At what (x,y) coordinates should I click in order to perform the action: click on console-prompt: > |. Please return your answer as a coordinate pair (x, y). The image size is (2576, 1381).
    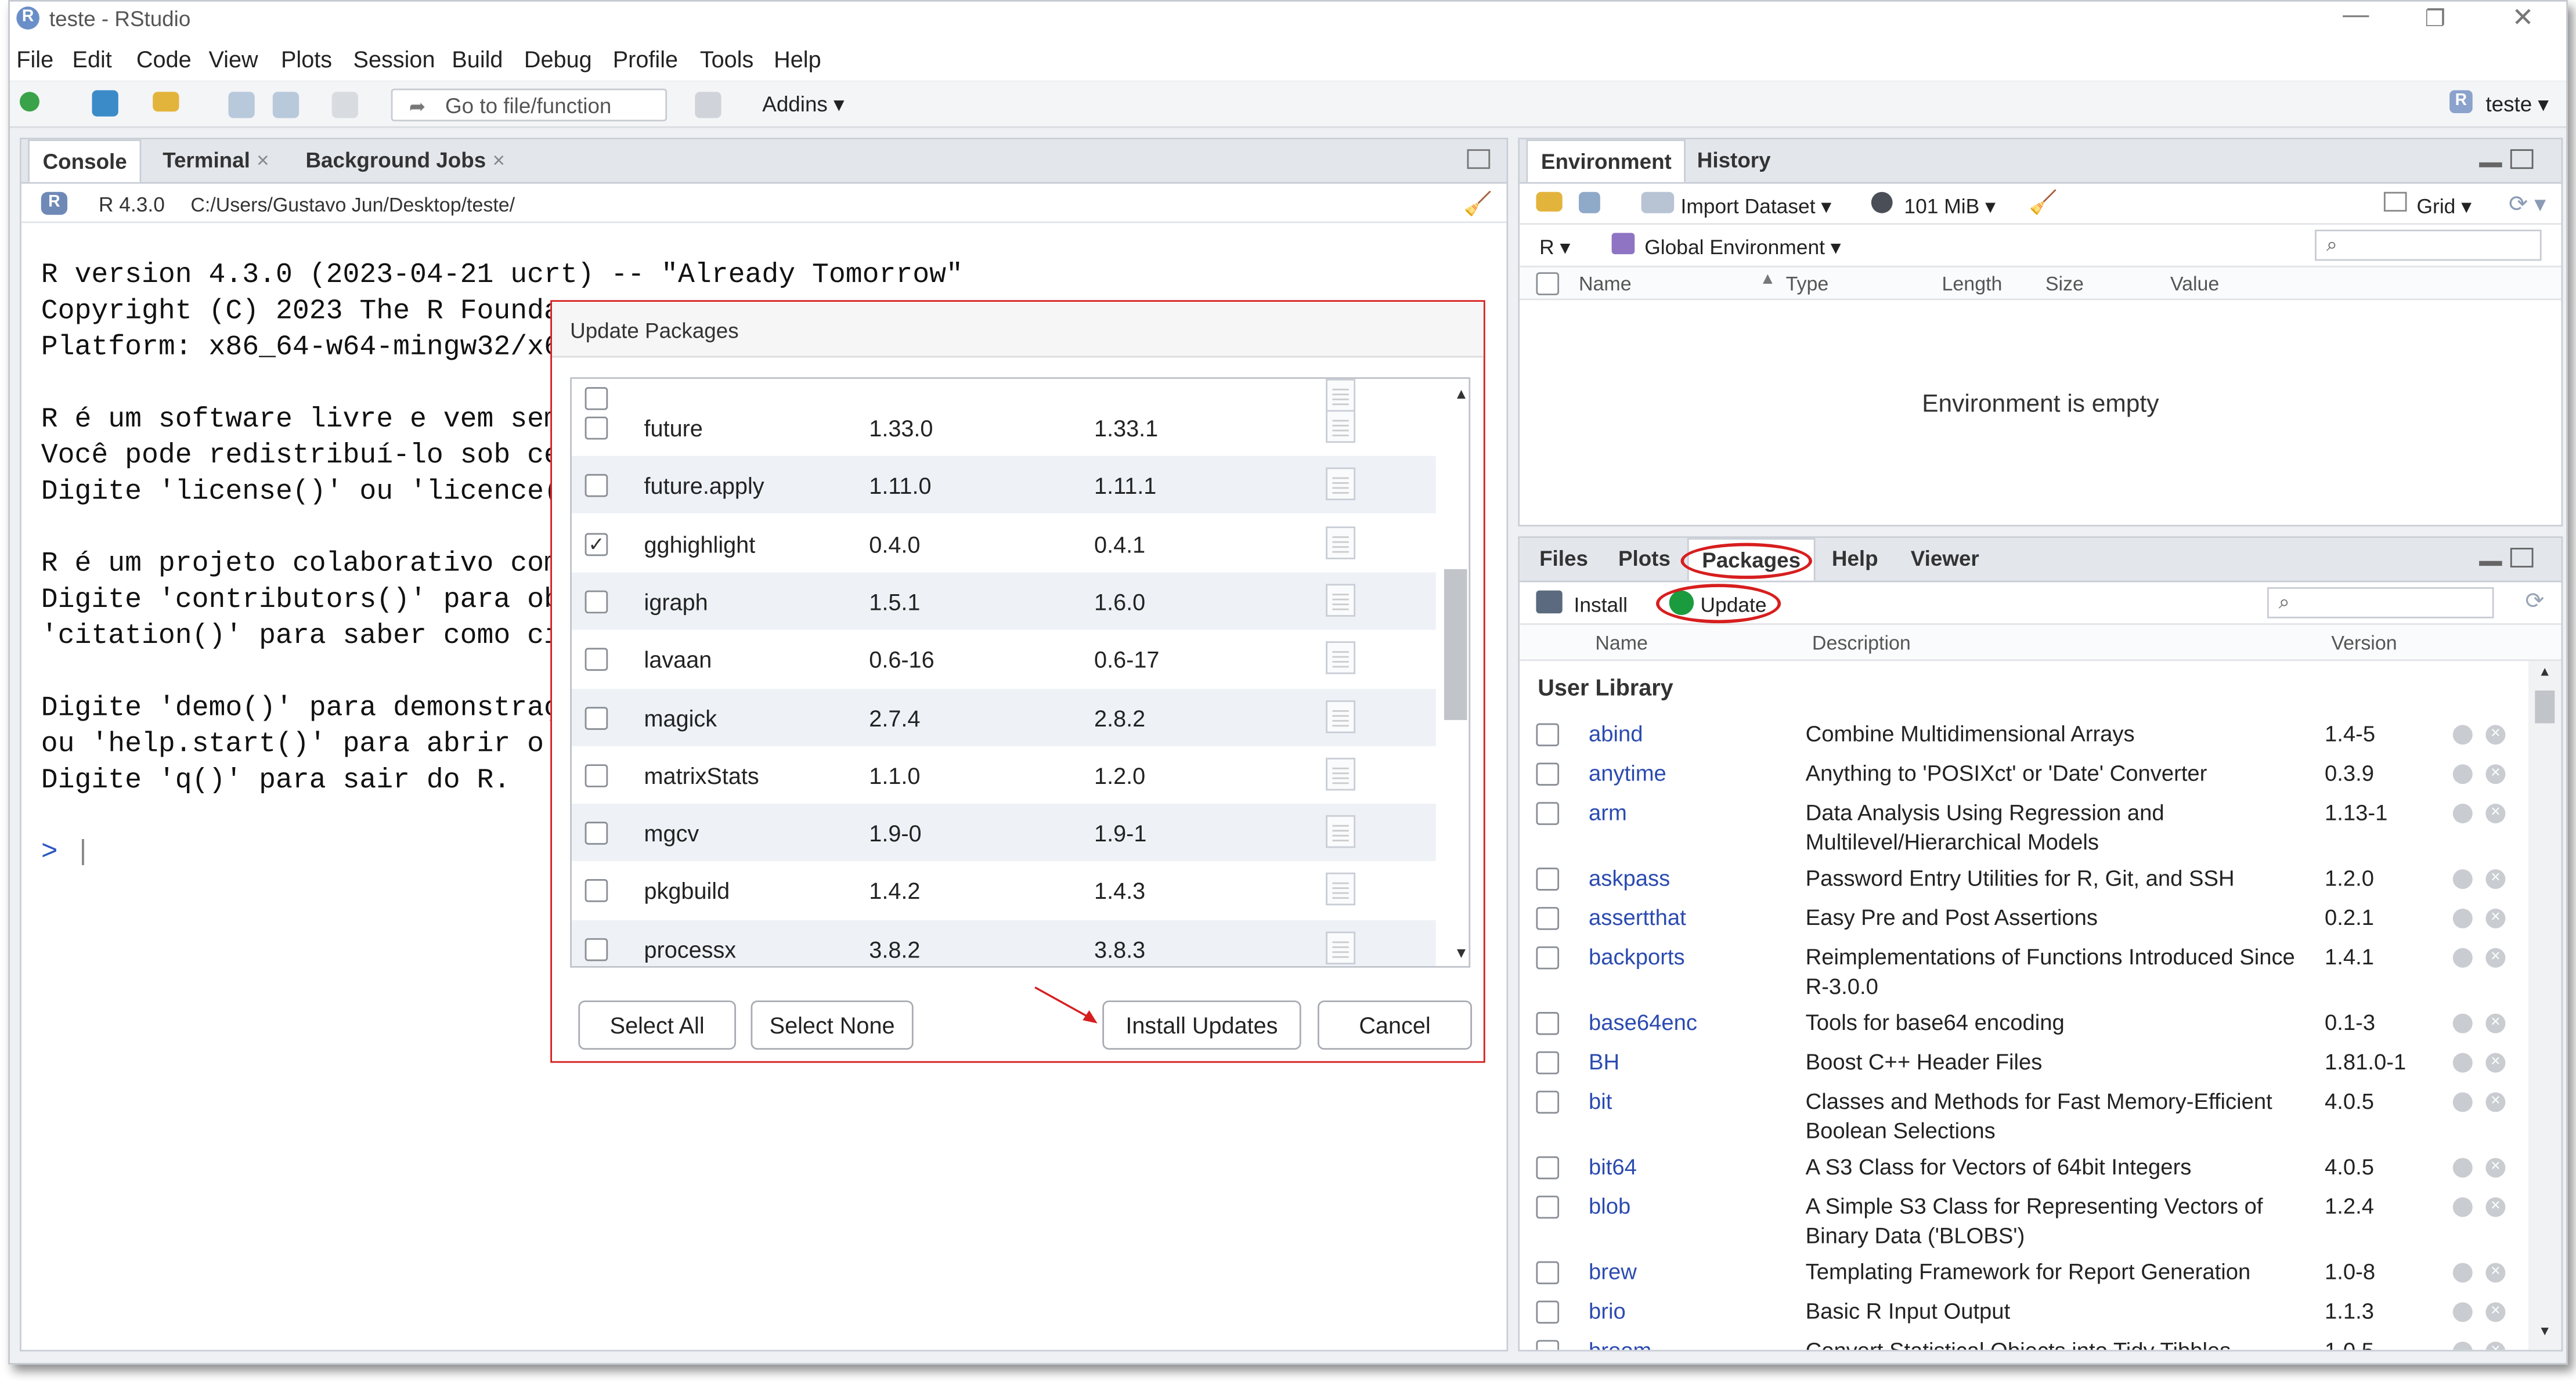
    Looking at the image, I should click on (66, 855).